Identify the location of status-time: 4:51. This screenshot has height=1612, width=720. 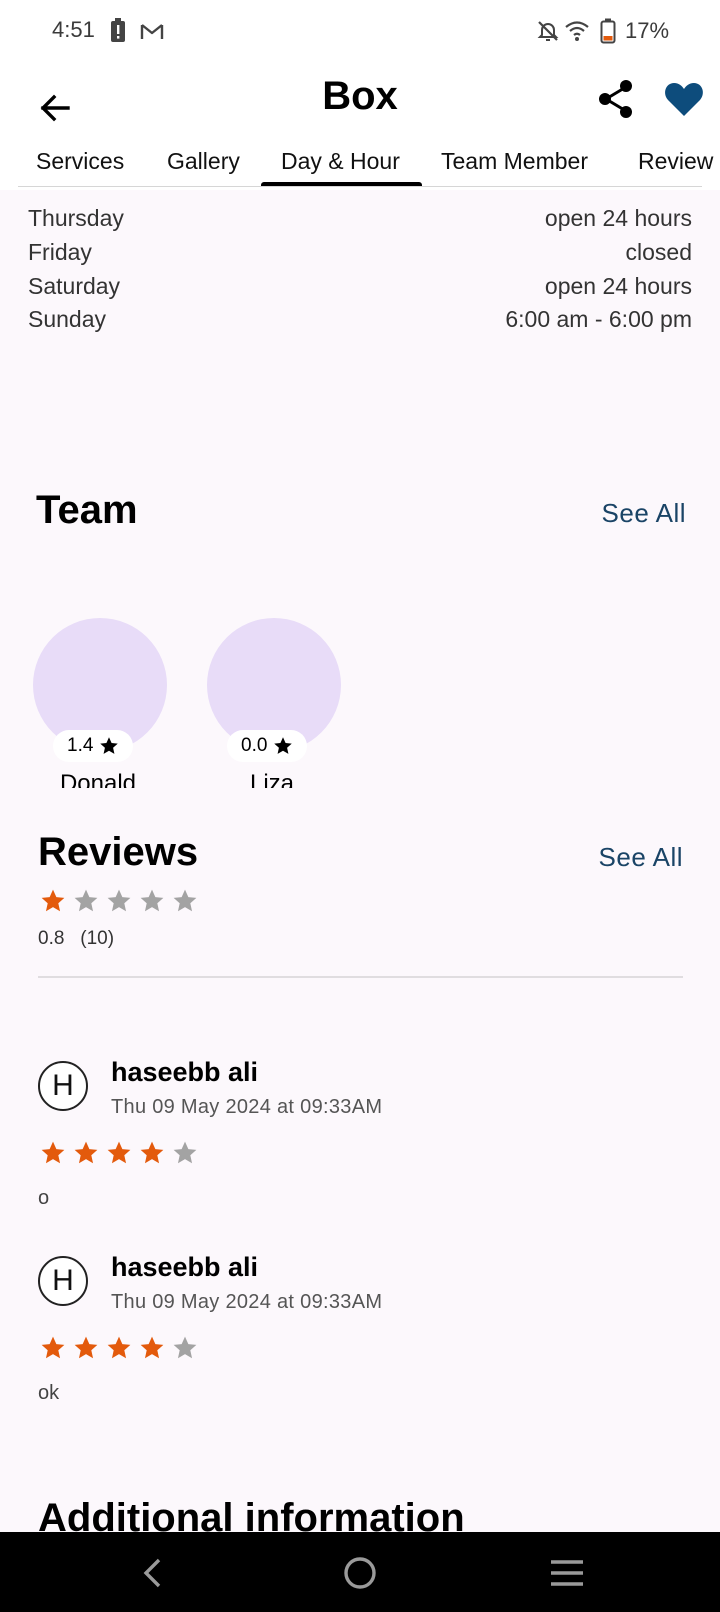
(73, 29).